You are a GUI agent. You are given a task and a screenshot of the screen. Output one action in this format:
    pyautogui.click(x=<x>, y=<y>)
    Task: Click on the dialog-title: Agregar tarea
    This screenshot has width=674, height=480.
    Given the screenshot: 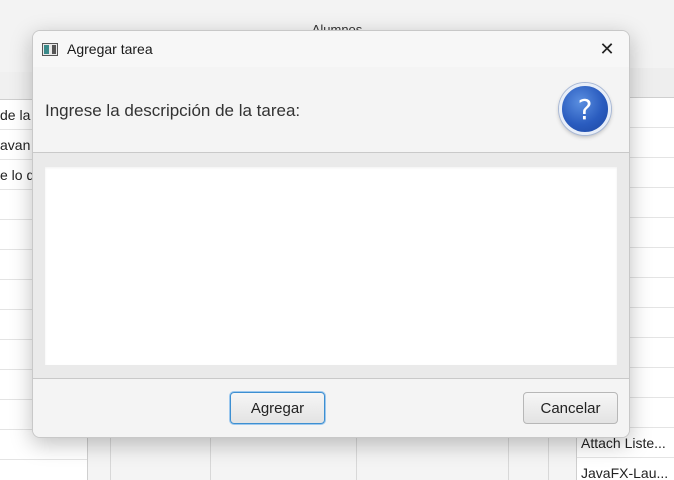 What is the action you would take?
    pyautogui.click(x=110, y=49)
    